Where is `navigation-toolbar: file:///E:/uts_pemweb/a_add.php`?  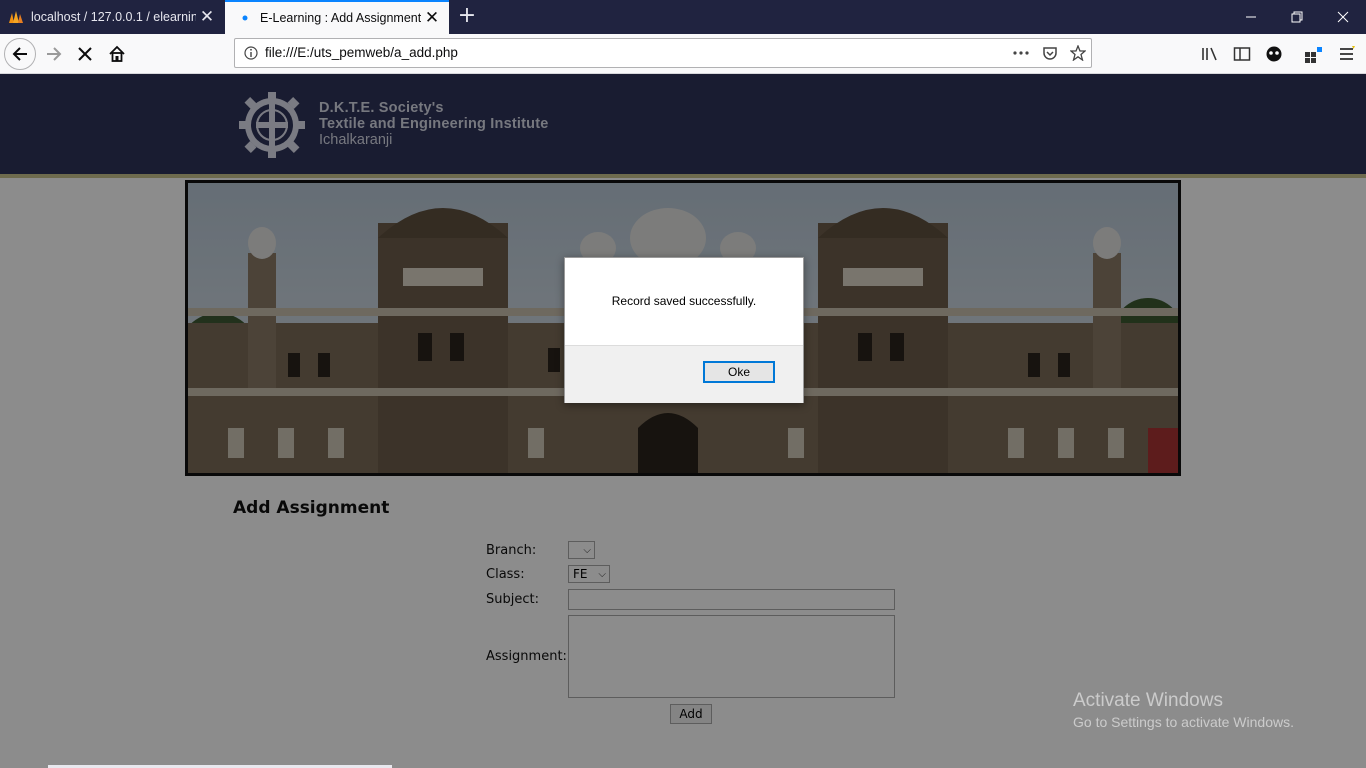 navigation-toolbar: file:///E:/uts_pemweb/a_add.php is located at coordinates (683, 54).